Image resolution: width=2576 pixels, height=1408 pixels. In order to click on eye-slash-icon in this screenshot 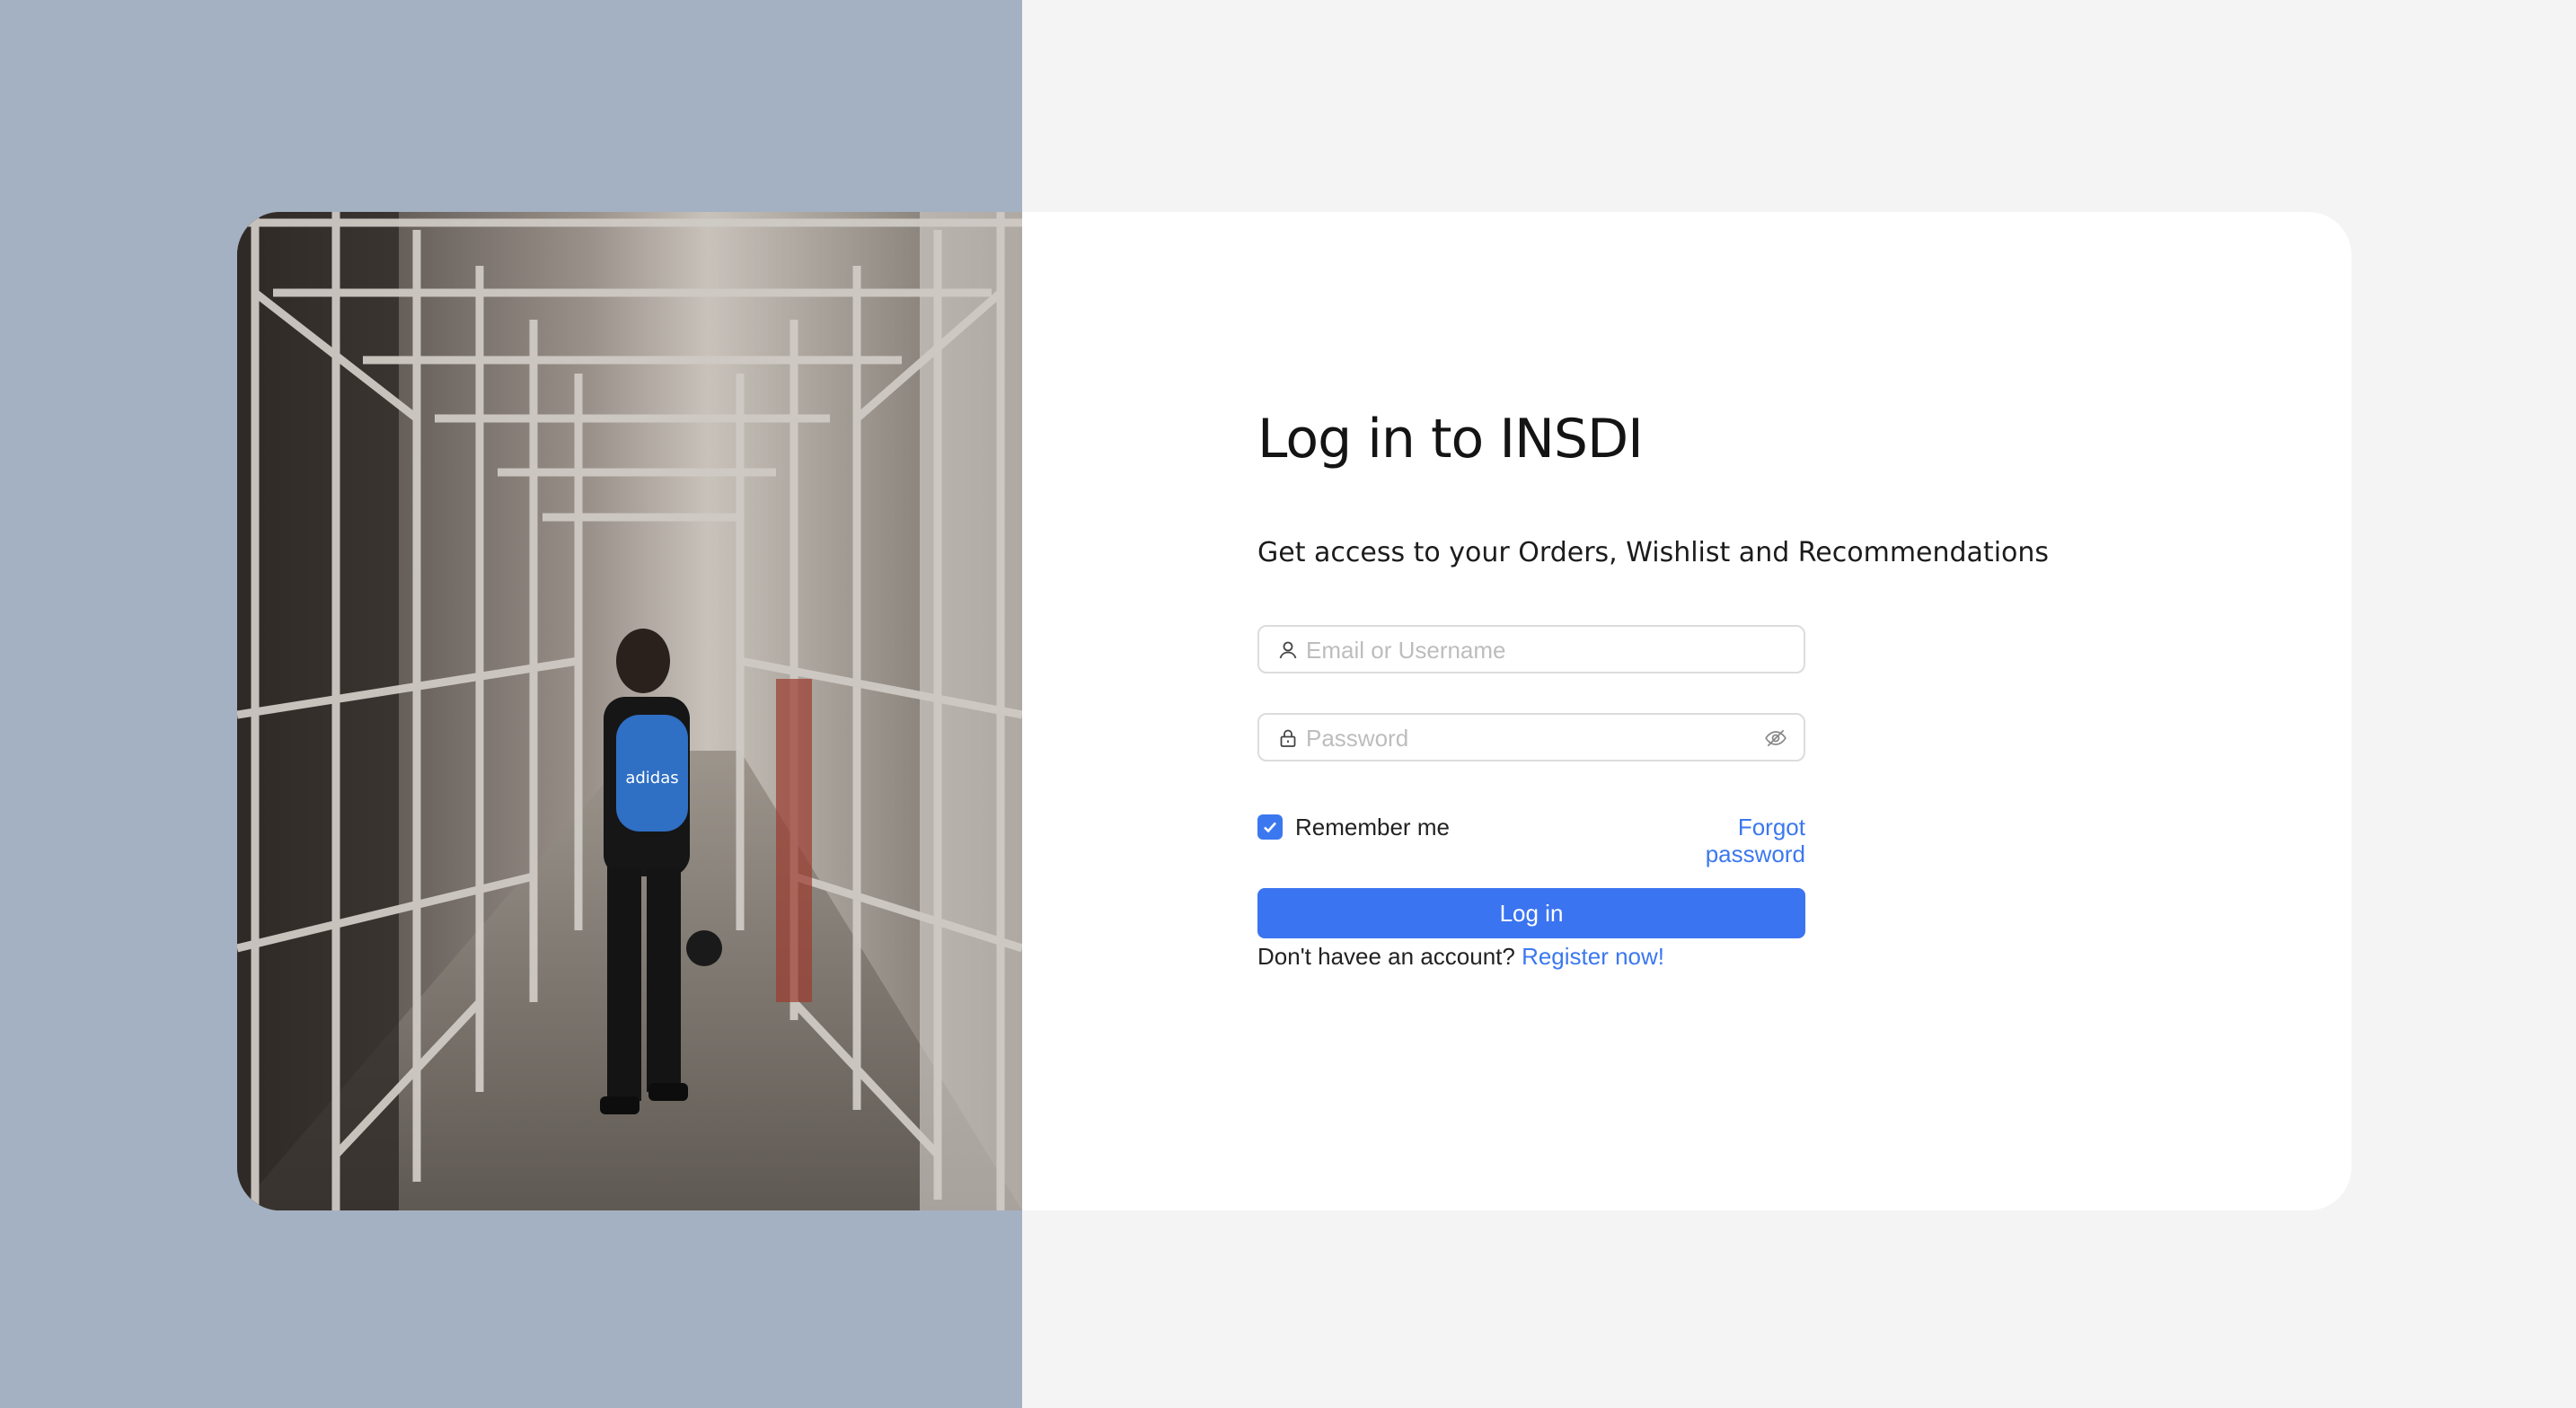, I will do `click(1775, 738)`.